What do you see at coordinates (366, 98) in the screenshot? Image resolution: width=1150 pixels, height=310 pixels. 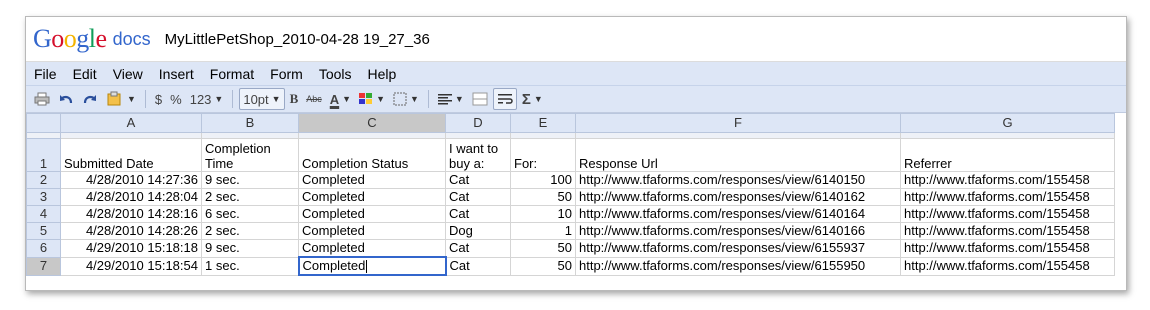 I see `fill-color-icon` at bounding box center [366, 98].